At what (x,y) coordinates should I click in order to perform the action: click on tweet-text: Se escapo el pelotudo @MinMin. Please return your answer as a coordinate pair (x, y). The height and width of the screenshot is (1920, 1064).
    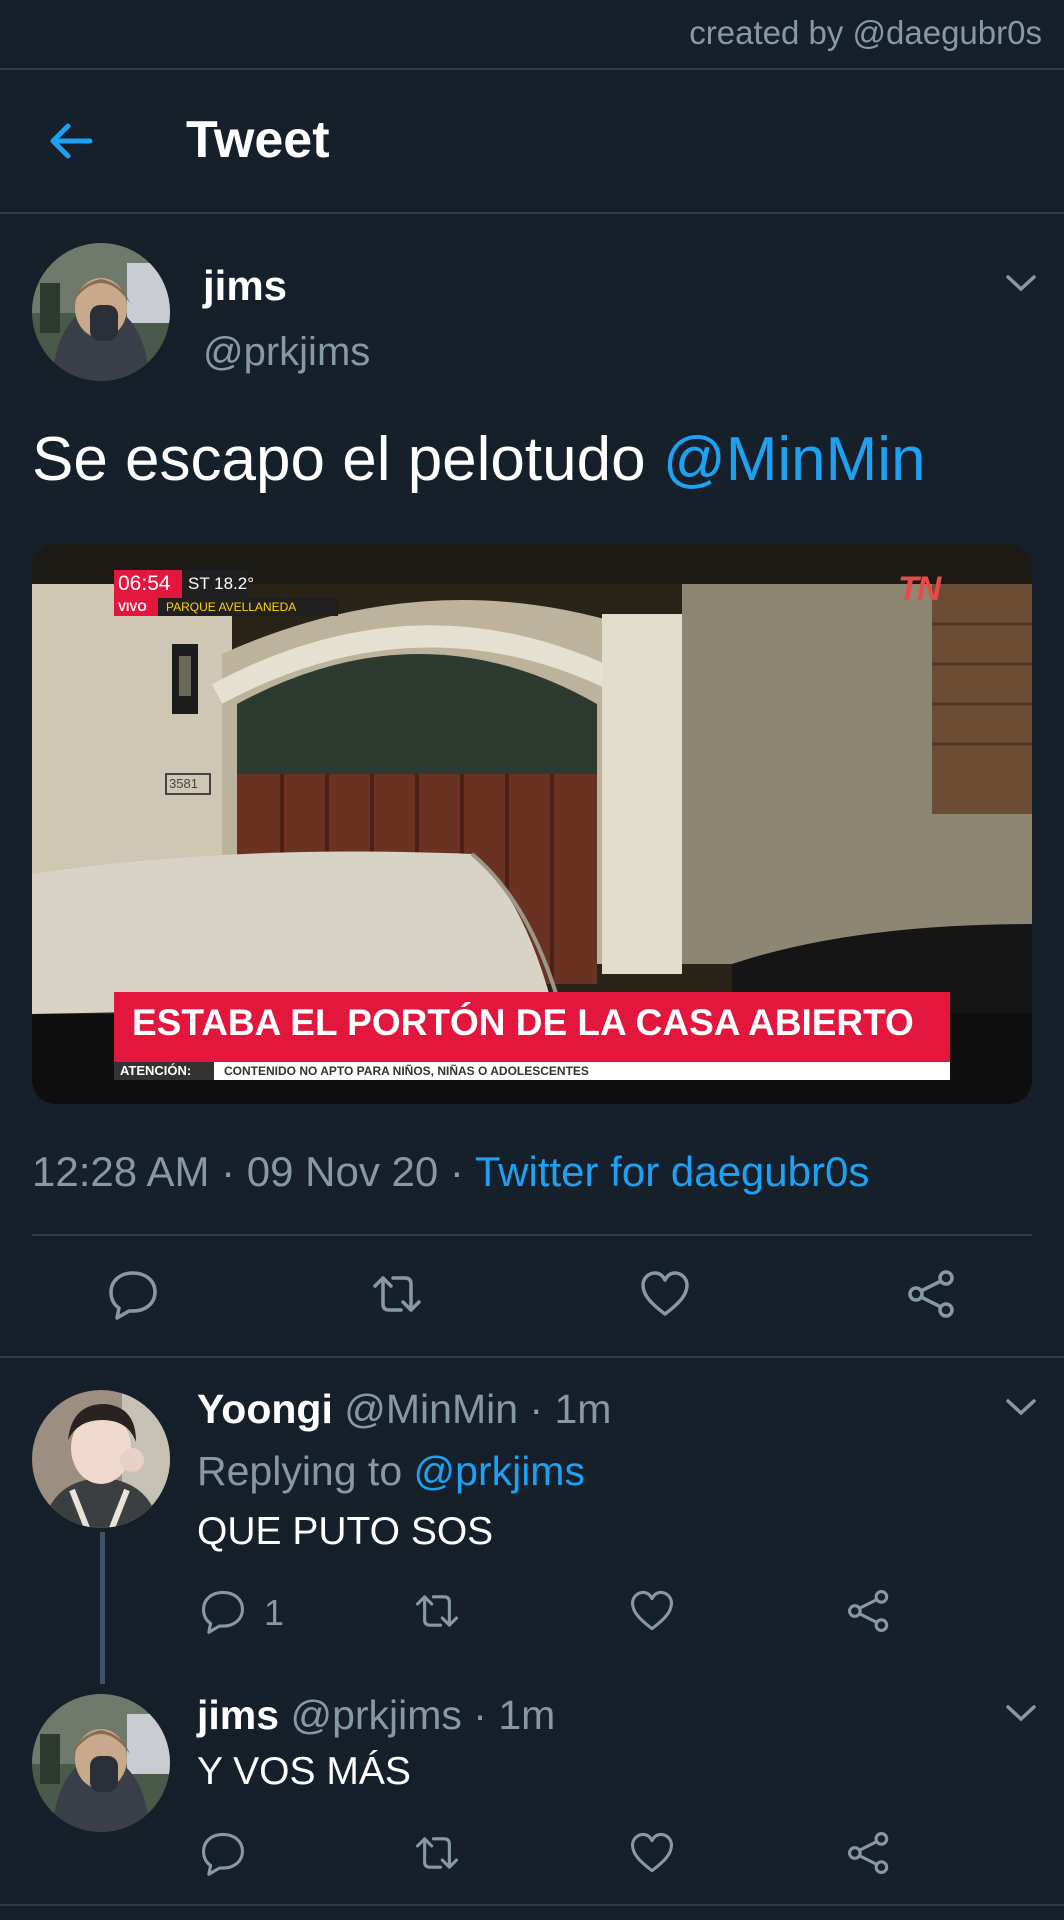
    Looking at the image, I should click on (479, 459).